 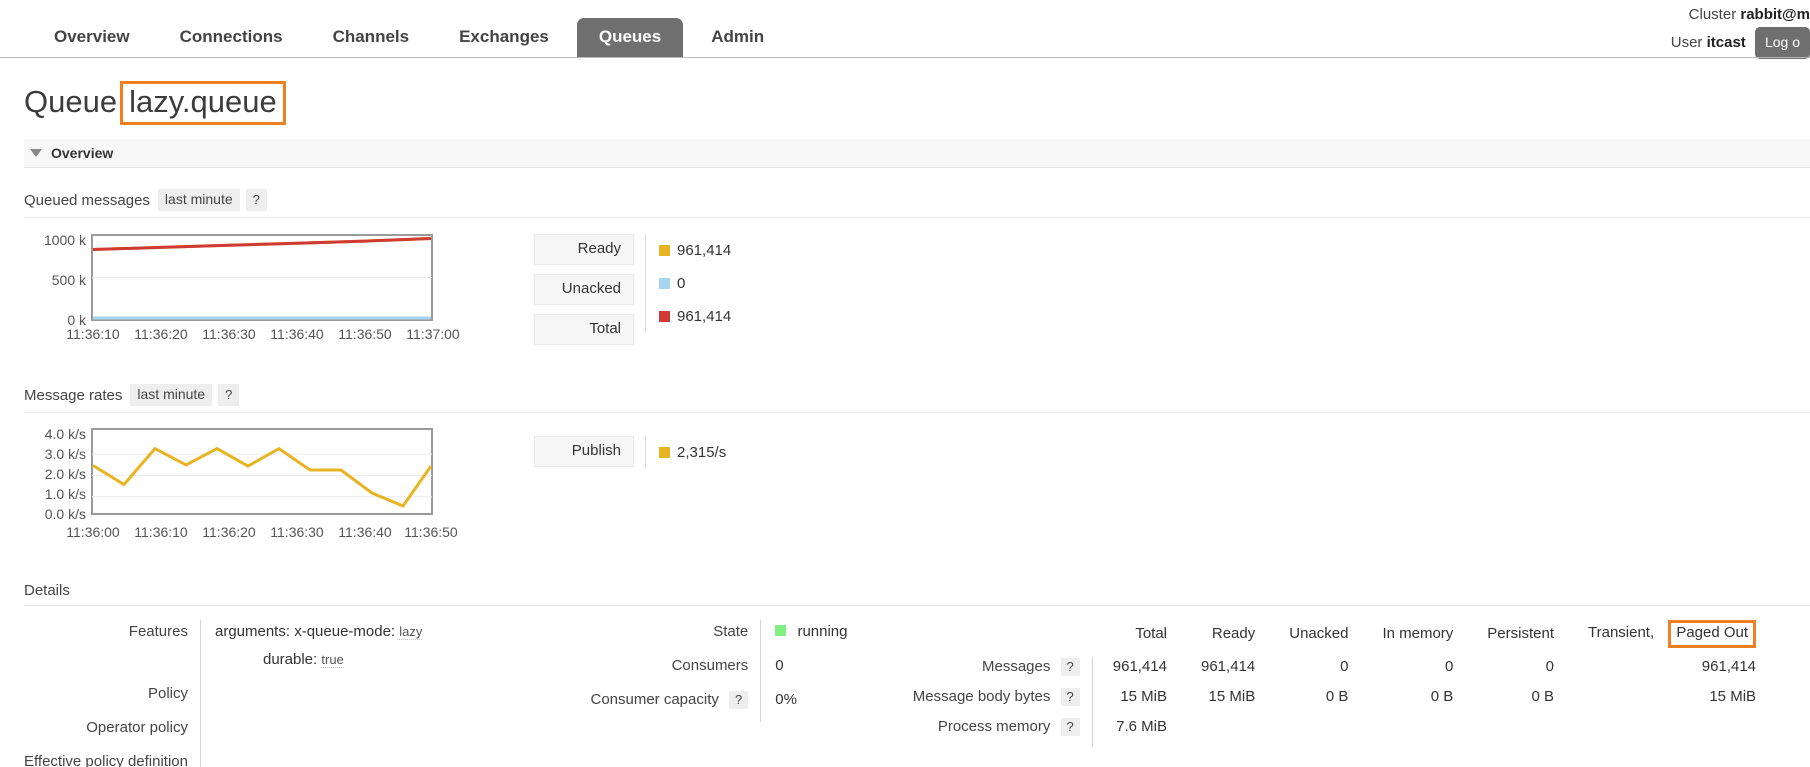 What do you see at coordinates (65, 434) in the screenshot?
I see `y-tick-4ks: 4.0 k/s` at bounding box center [65, 434].